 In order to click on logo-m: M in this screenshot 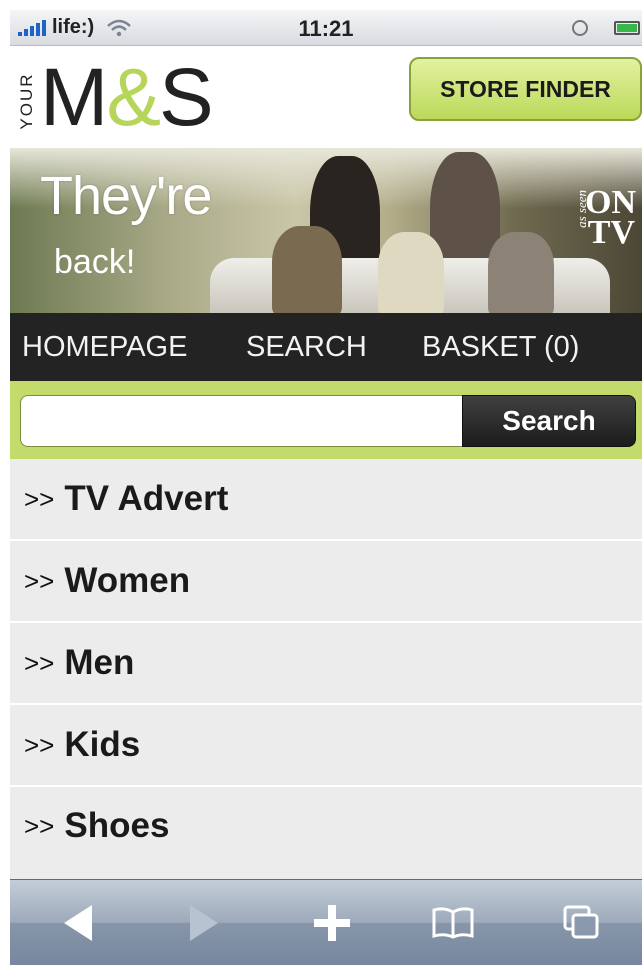, I will do `click(74, 97)`.